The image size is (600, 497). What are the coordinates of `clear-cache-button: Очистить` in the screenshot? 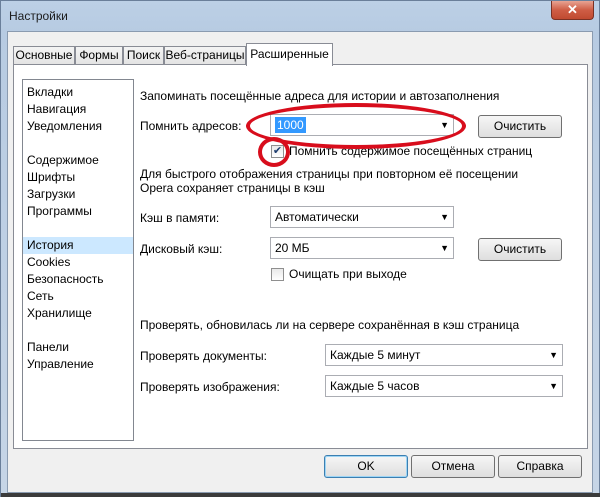 It's located at (520, 249).